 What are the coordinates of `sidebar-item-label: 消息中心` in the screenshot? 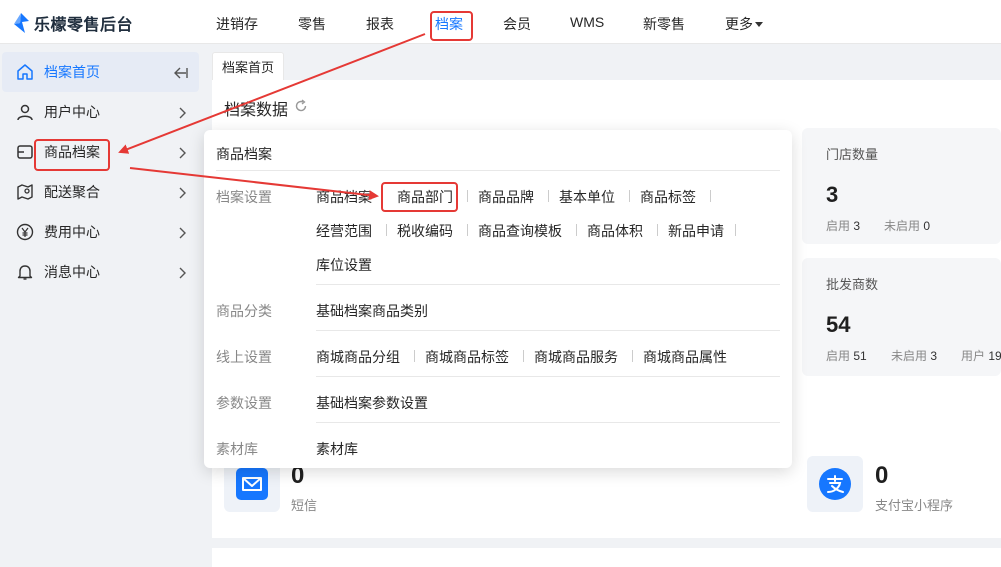 It's located at (72, 272).